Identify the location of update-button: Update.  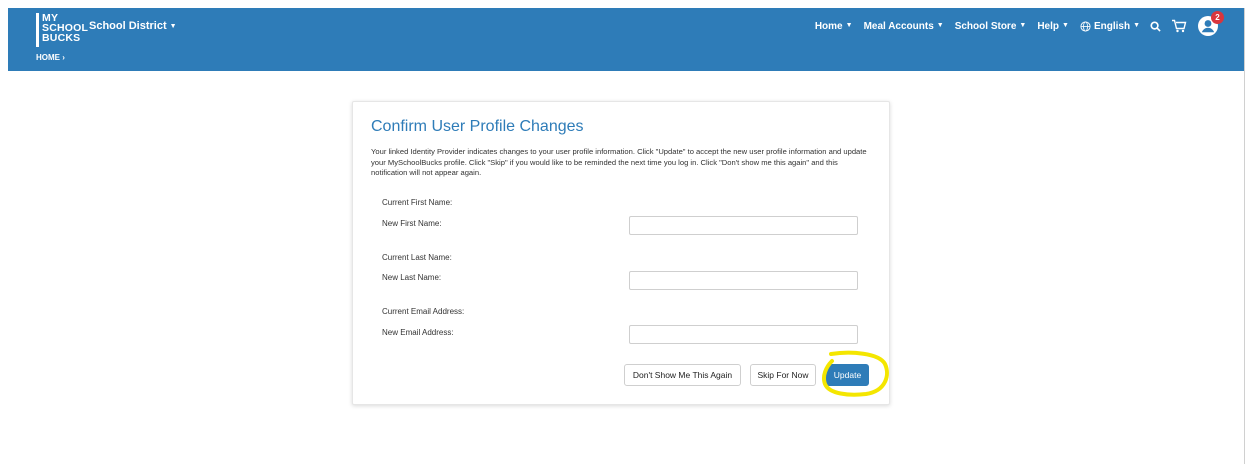
(847, 375).